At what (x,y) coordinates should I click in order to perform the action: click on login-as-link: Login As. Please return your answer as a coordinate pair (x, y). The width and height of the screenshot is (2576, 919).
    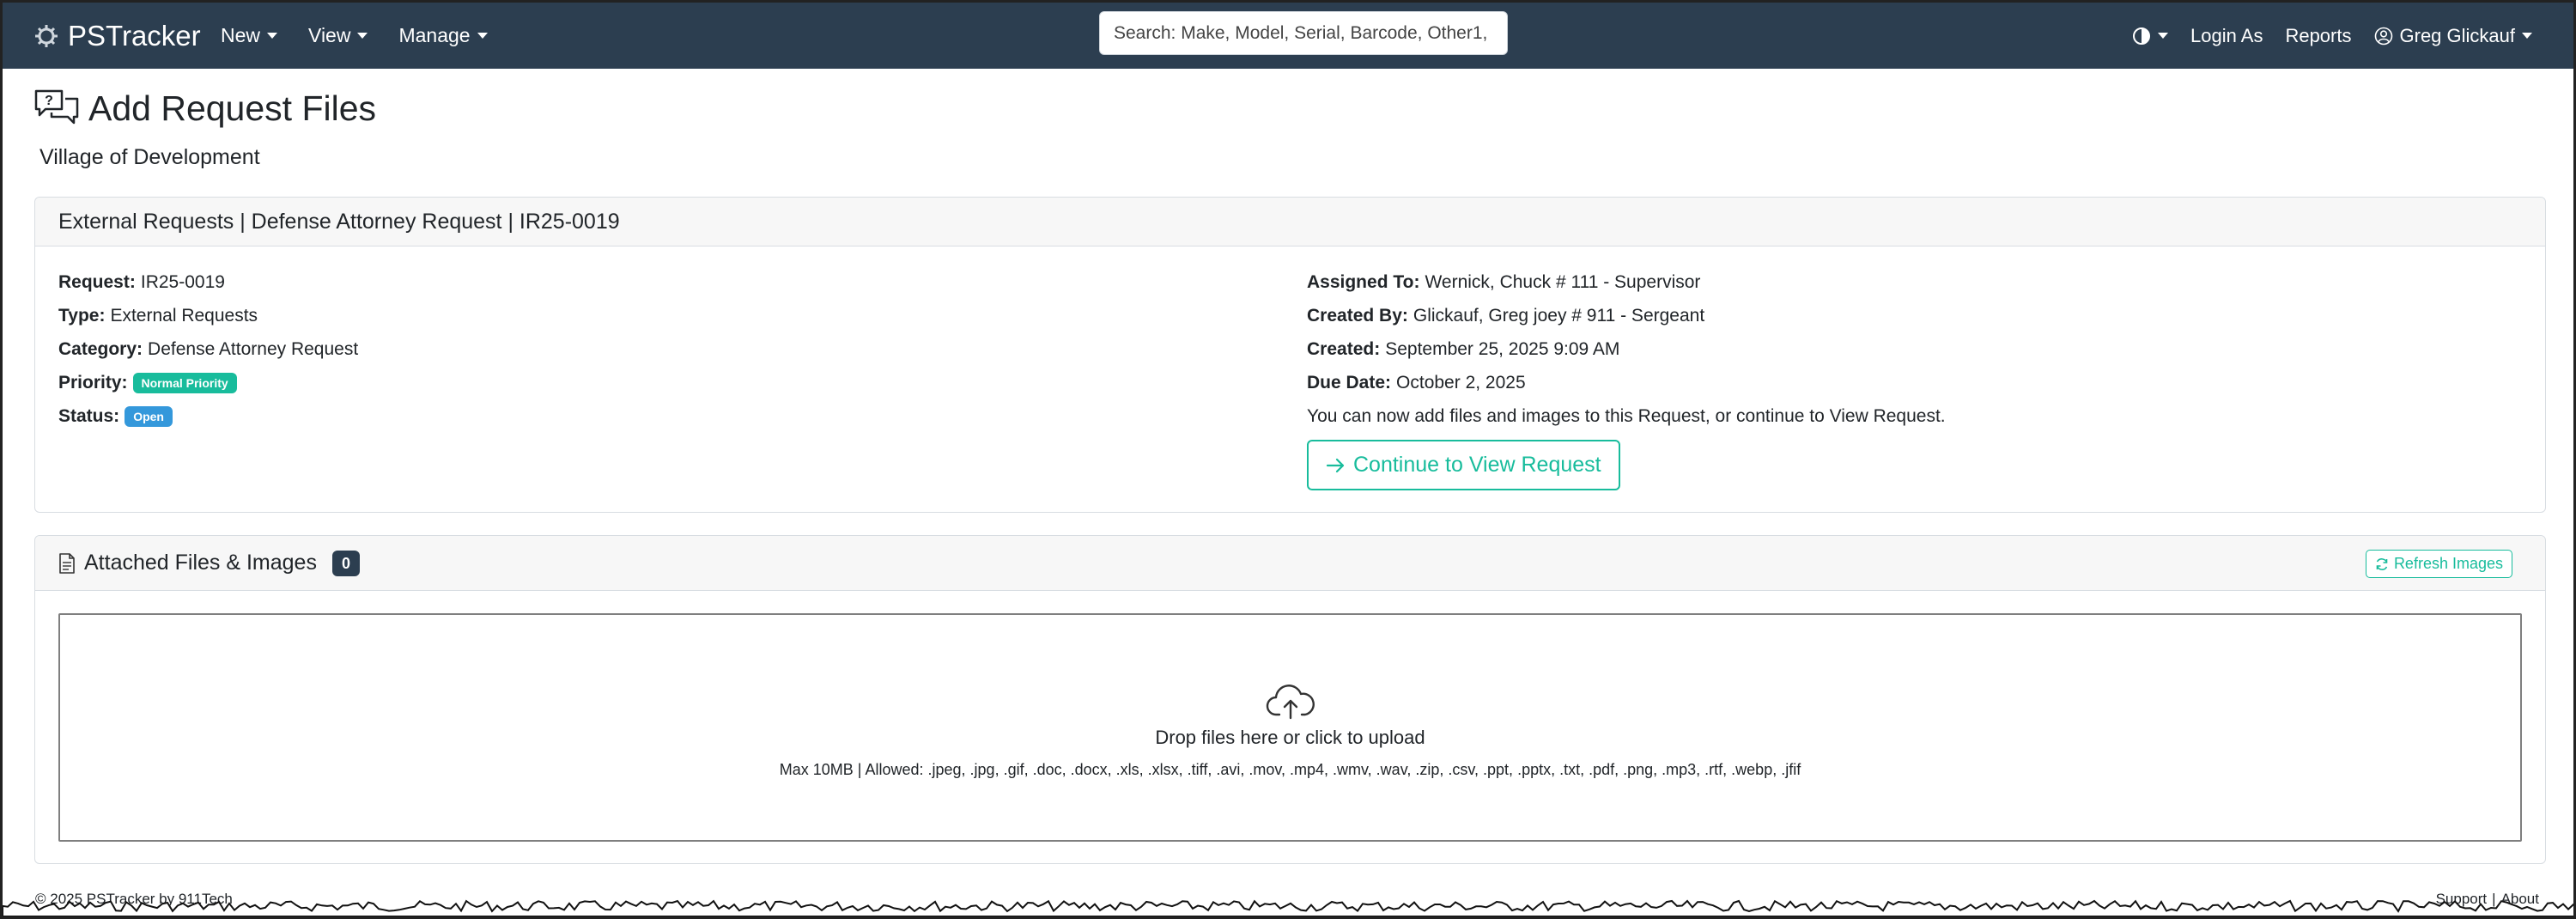
    Looking at the image, I should click on (2226, 36).